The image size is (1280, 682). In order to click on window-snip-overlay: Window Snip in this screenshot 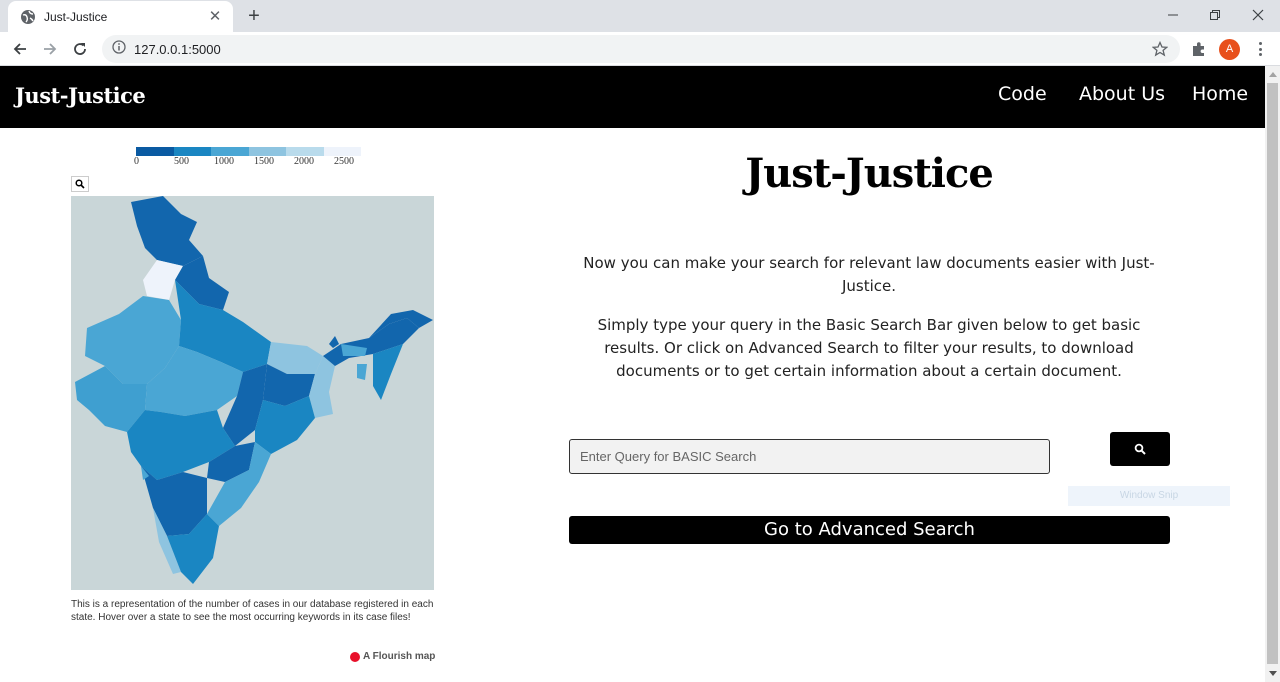, I will do `click(1149, 496)`.